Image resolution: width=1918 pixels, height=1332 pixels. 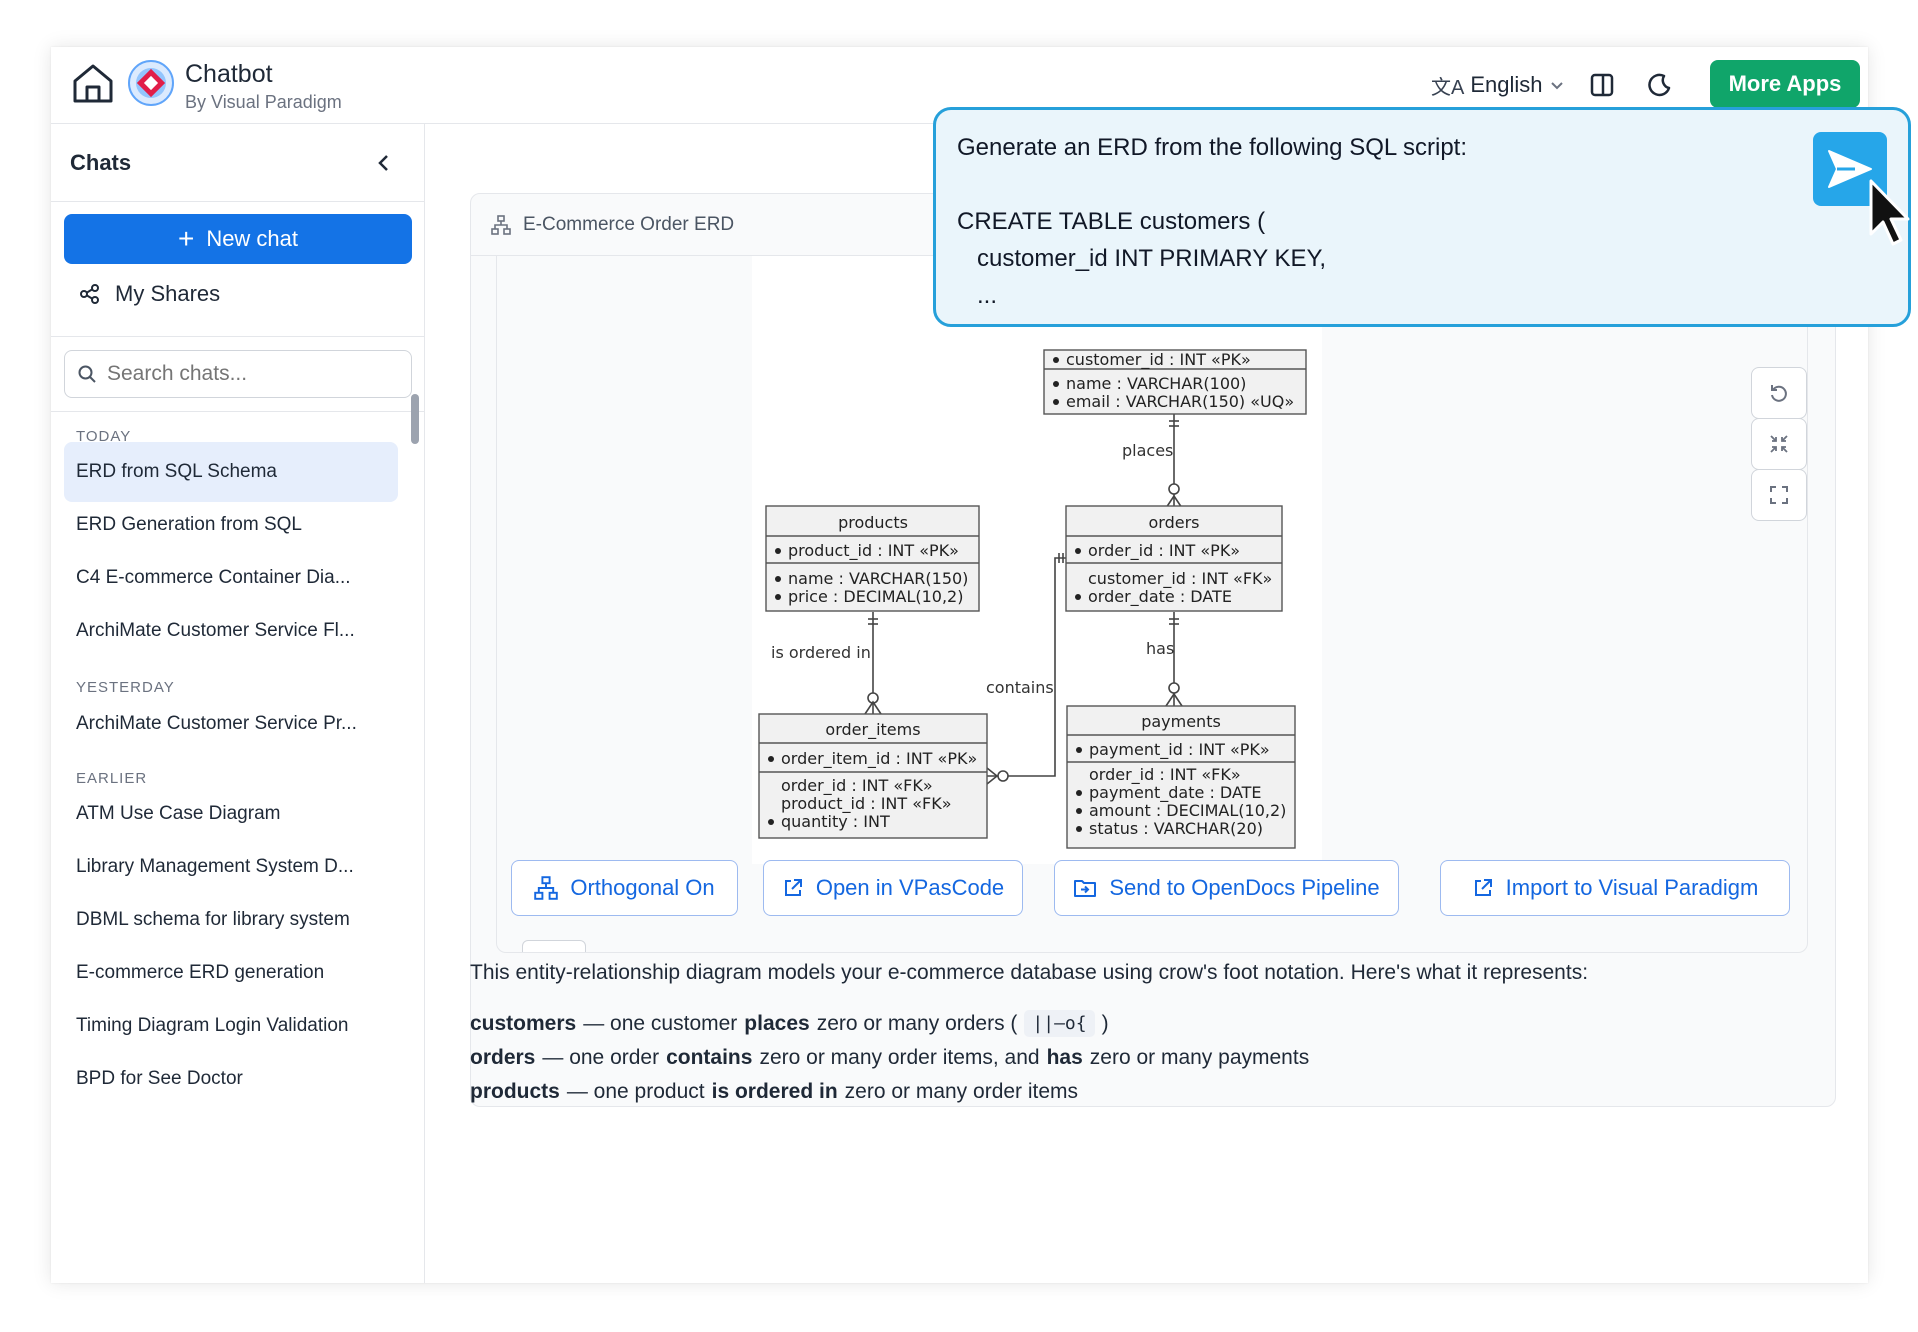 I want to click on verb-term: contains, so click(x=709, y=1057).